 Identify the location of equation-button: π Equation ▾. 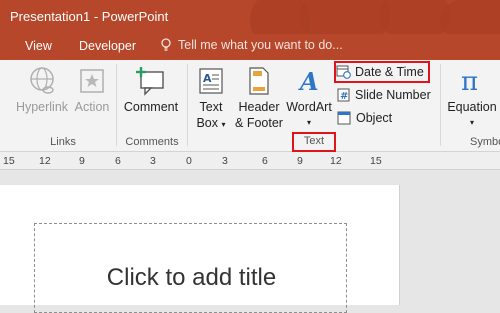
(472, 98).